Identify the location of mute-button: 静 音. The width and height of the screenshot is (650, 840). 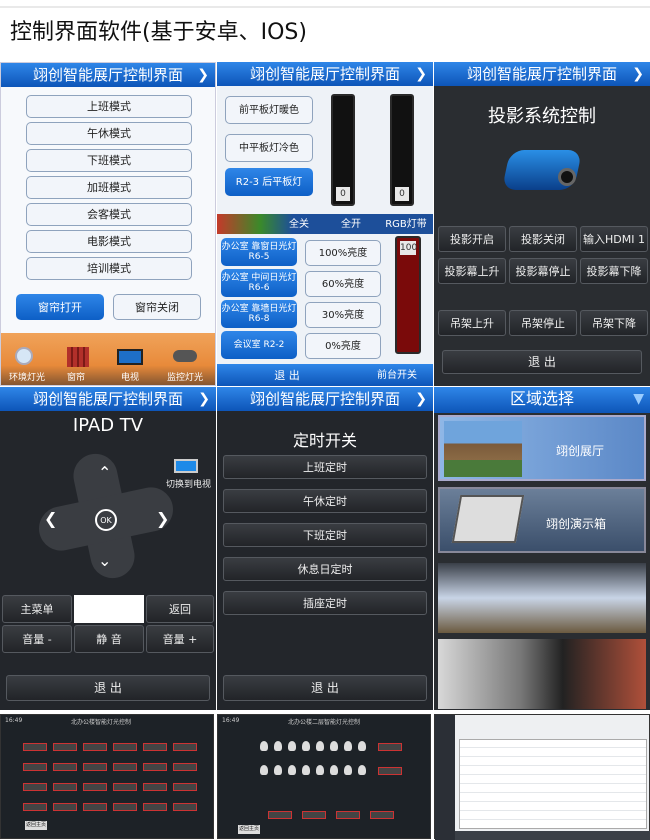
(109, 639).